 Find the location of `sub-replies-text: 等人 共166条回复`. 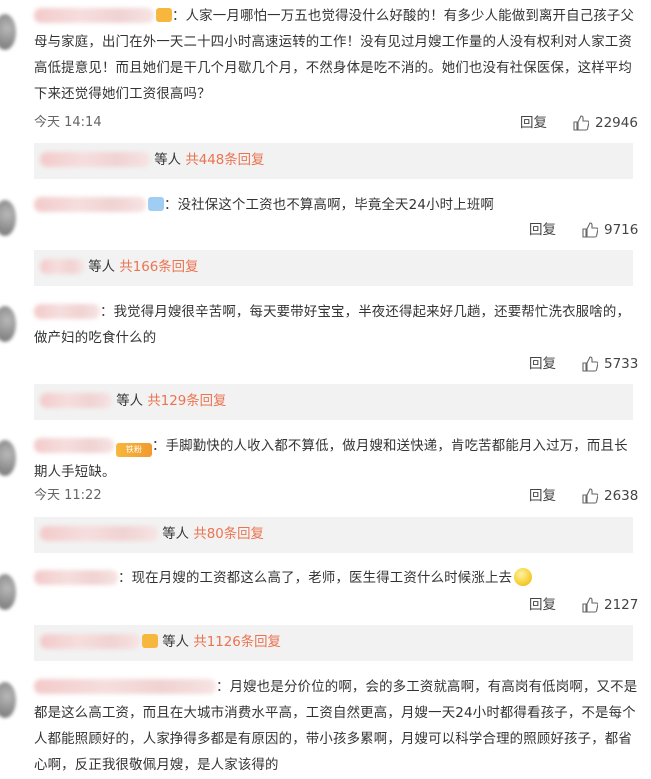

sub-replies-text: 等人 共166条回复 is located at coordinates (119, 268).